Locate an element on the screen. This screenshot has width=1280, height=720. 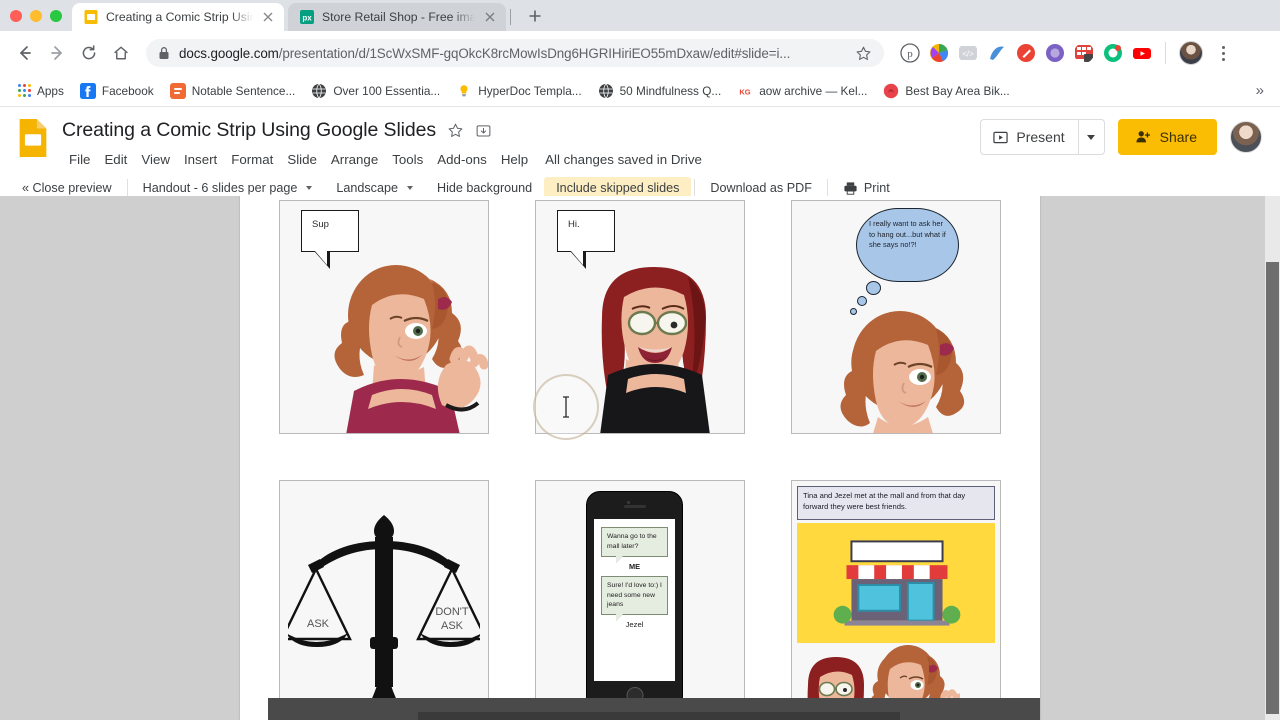
bookmark-label: Facebook is located at coordinates (127, 90).